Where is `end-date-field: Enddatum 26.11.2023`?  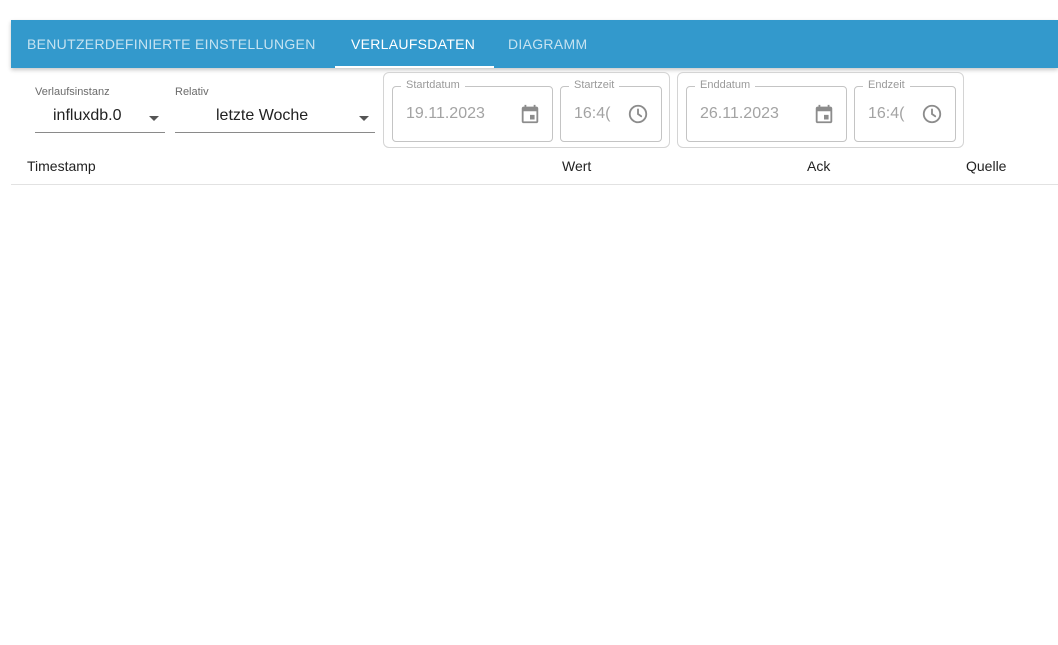 end-date-field: Enddatum 26.11.2023 is located at coordinates (766, 110).